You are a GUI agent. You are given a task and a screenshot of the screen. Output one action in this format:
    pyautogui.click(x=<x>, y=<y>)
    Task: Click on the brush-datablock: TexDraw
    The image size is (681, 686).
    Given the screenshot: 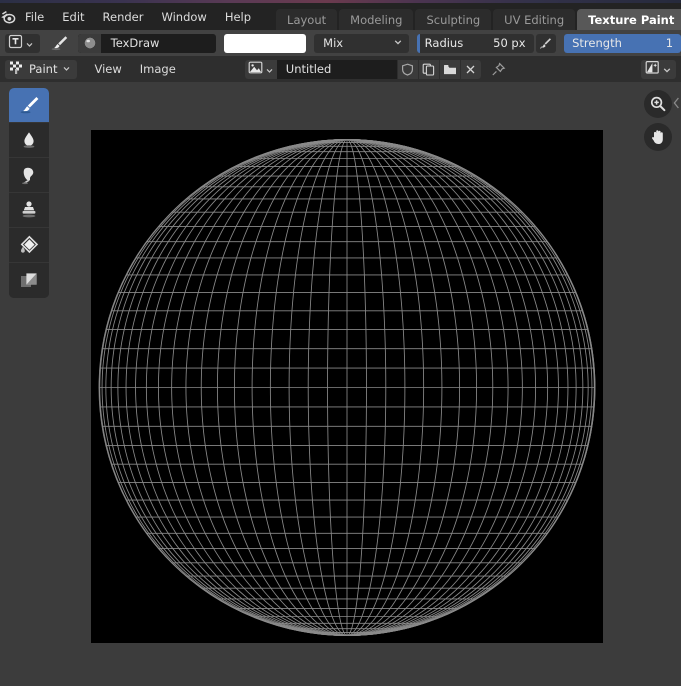 What is the action you would take?
    pyautogui.click(x=147, y=43)
    